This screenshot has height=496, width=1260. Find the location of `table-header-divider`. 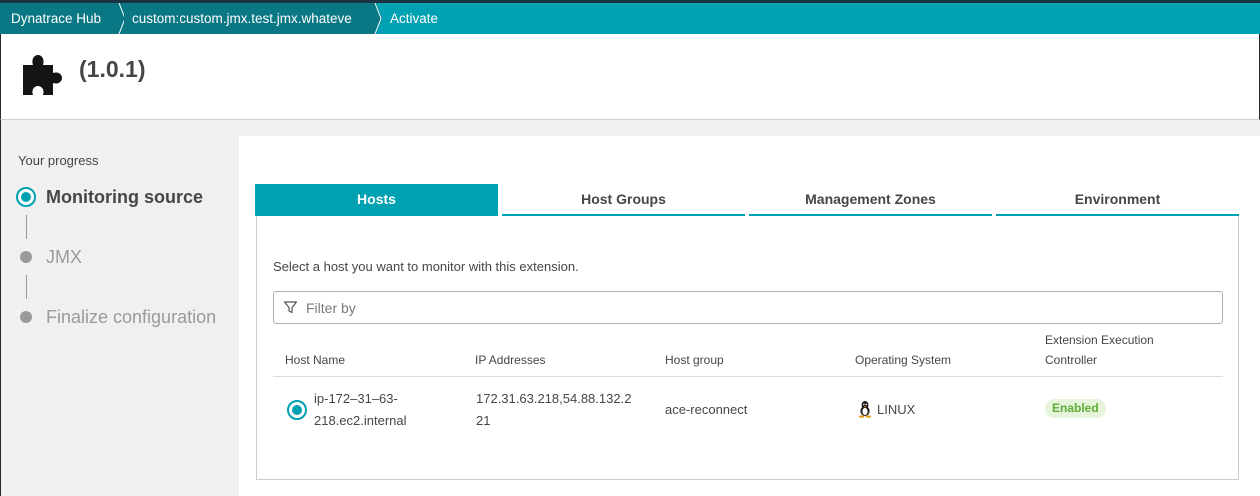

table-header-divider is located at coordinates (748, 376).